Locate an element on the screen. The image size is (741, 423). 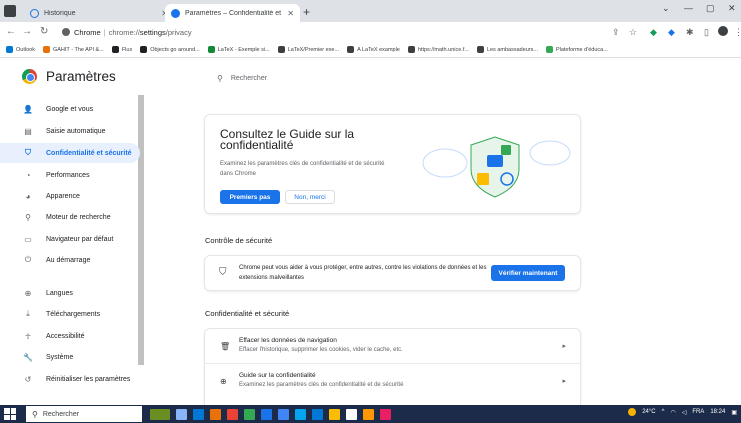
sidebar-item-palette: ◕ Apparence is located at coordinates (70, 196).